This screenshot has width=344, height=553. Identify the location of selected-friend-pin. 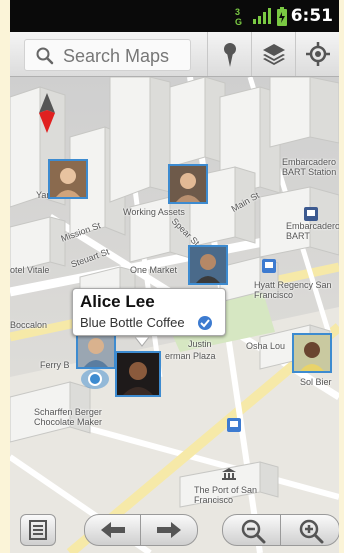
(138, 374).